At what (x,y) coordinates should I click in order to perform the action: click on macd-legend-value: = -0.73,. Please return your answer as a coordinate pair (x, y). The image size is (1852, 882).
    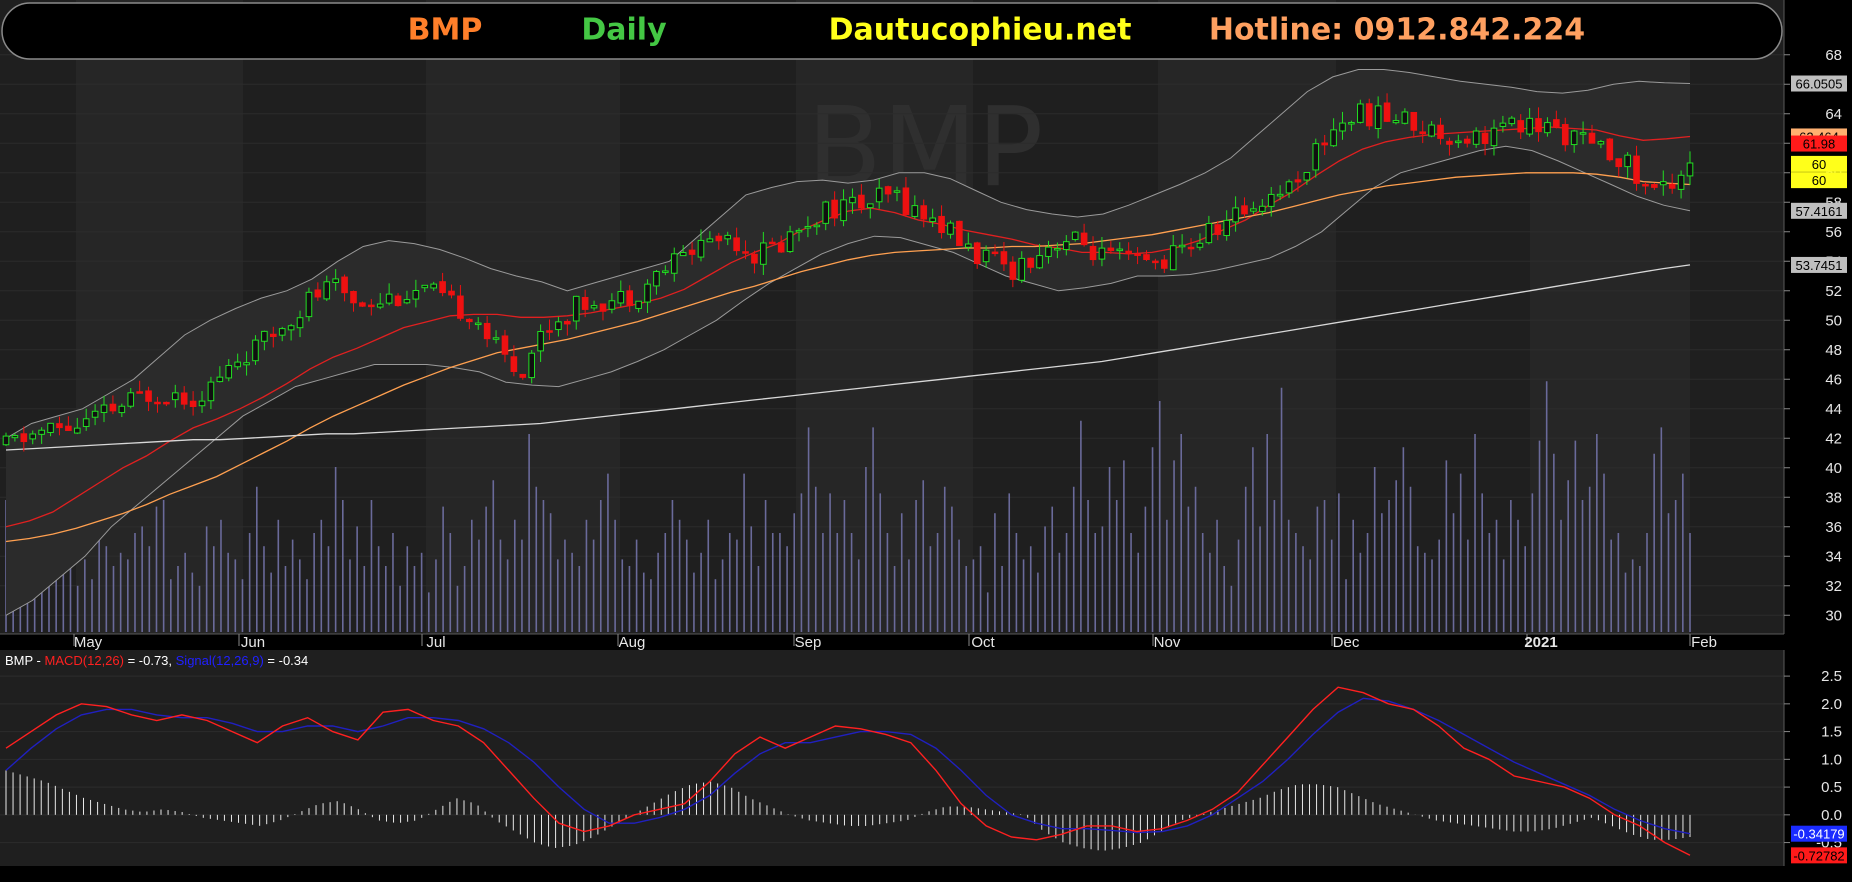
    Looking at the image, I should click on (150, 660).